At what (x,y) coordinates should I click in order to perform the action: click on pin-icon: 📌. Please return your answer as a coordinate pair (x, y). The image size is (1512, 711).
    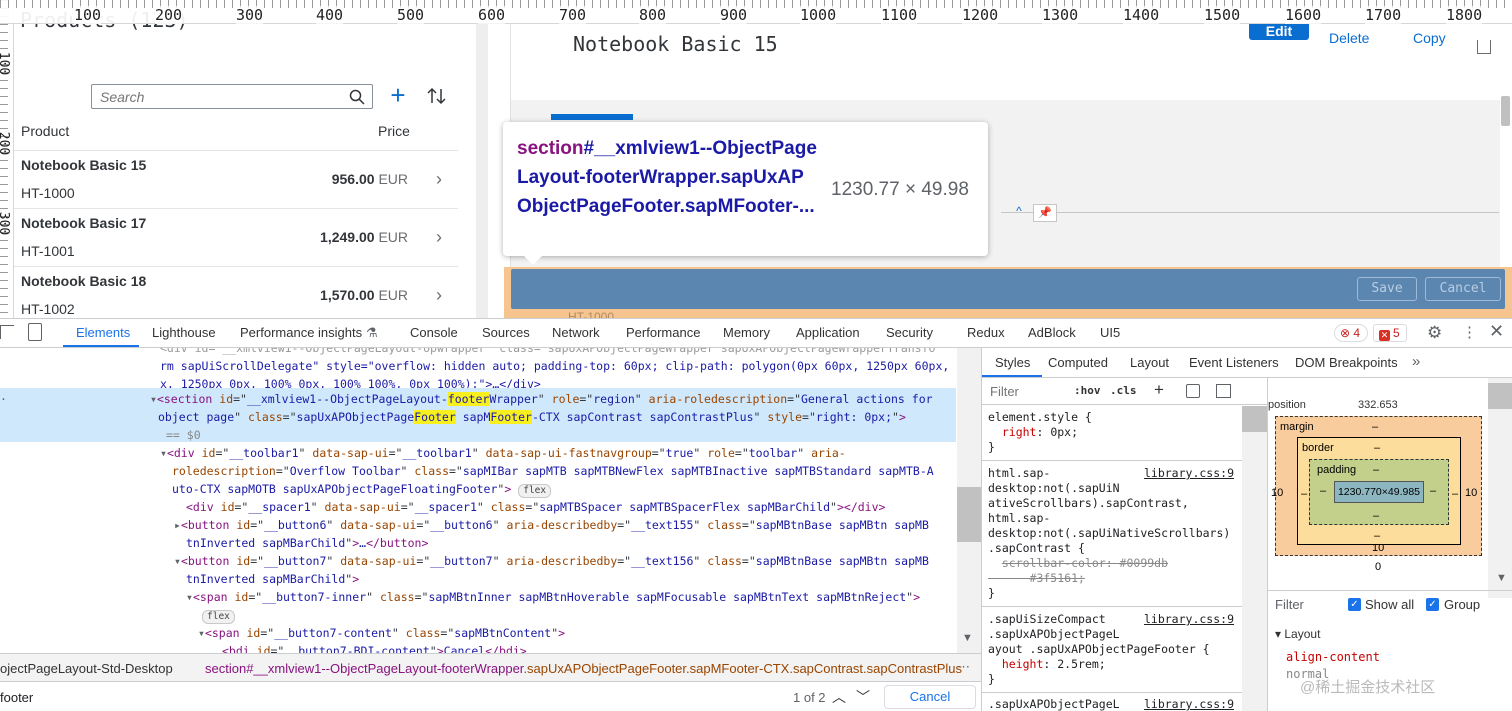
    Looking at the image, I should click on (1045, 213).